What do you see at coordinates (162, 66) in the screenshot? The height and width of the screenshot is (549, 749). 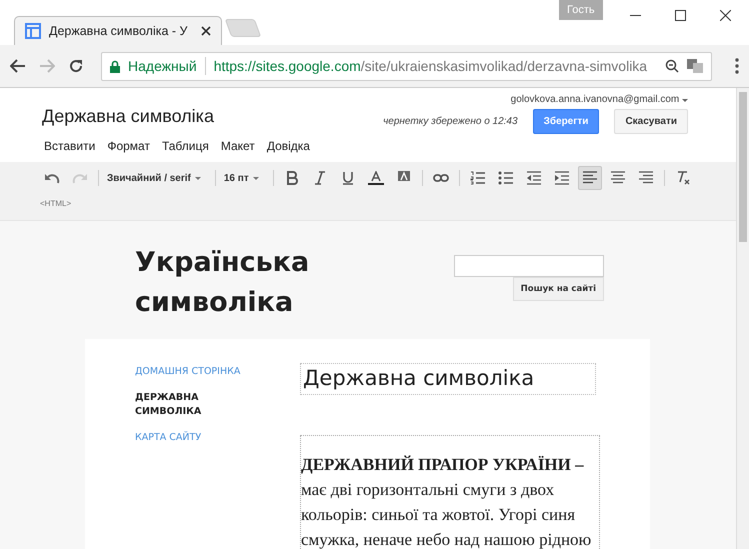 I see `secure-label: Надежный` at bounding box center [162, 66].